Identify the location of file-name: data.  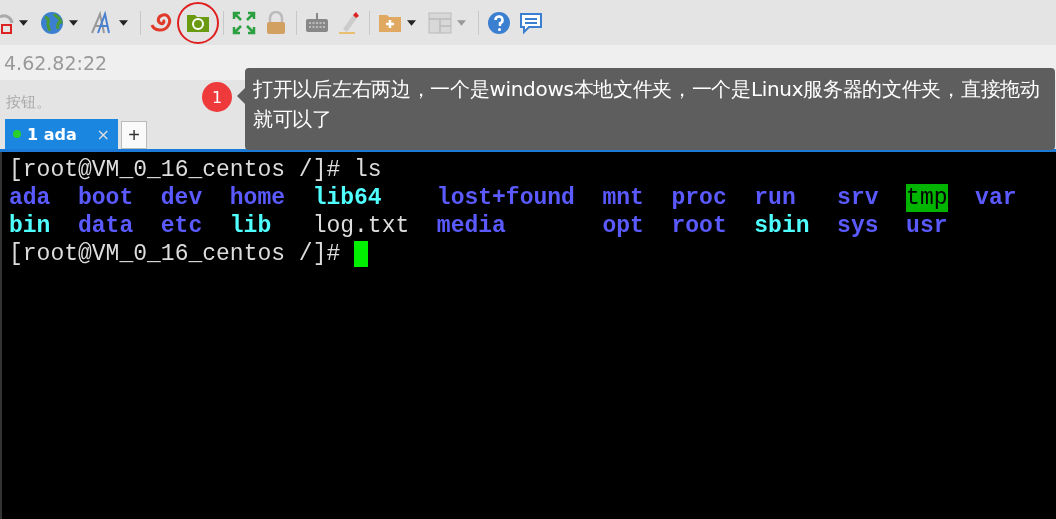
(106, 226).